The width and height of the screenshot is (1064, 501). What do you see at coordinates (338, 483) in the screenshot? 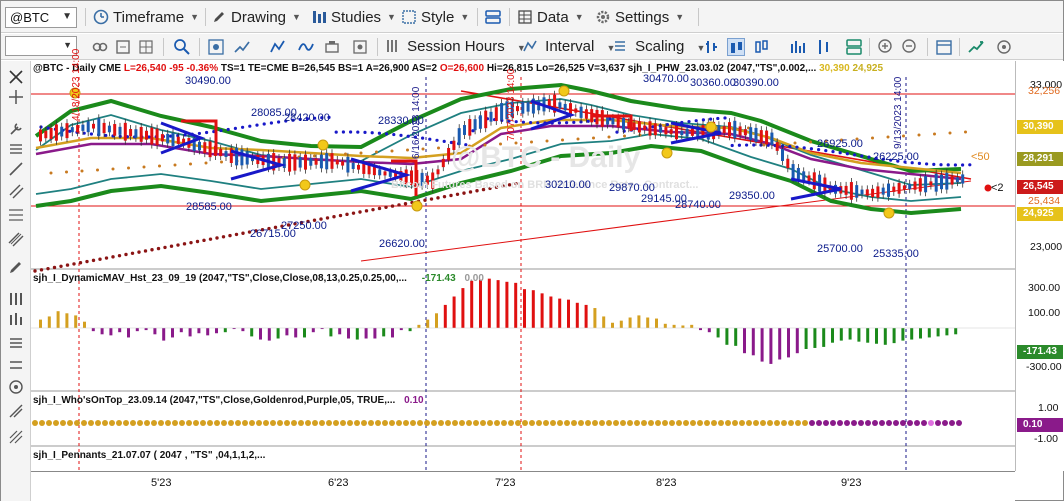
I see `time-axis-label: 6'23` at bounding box center [338, 483].